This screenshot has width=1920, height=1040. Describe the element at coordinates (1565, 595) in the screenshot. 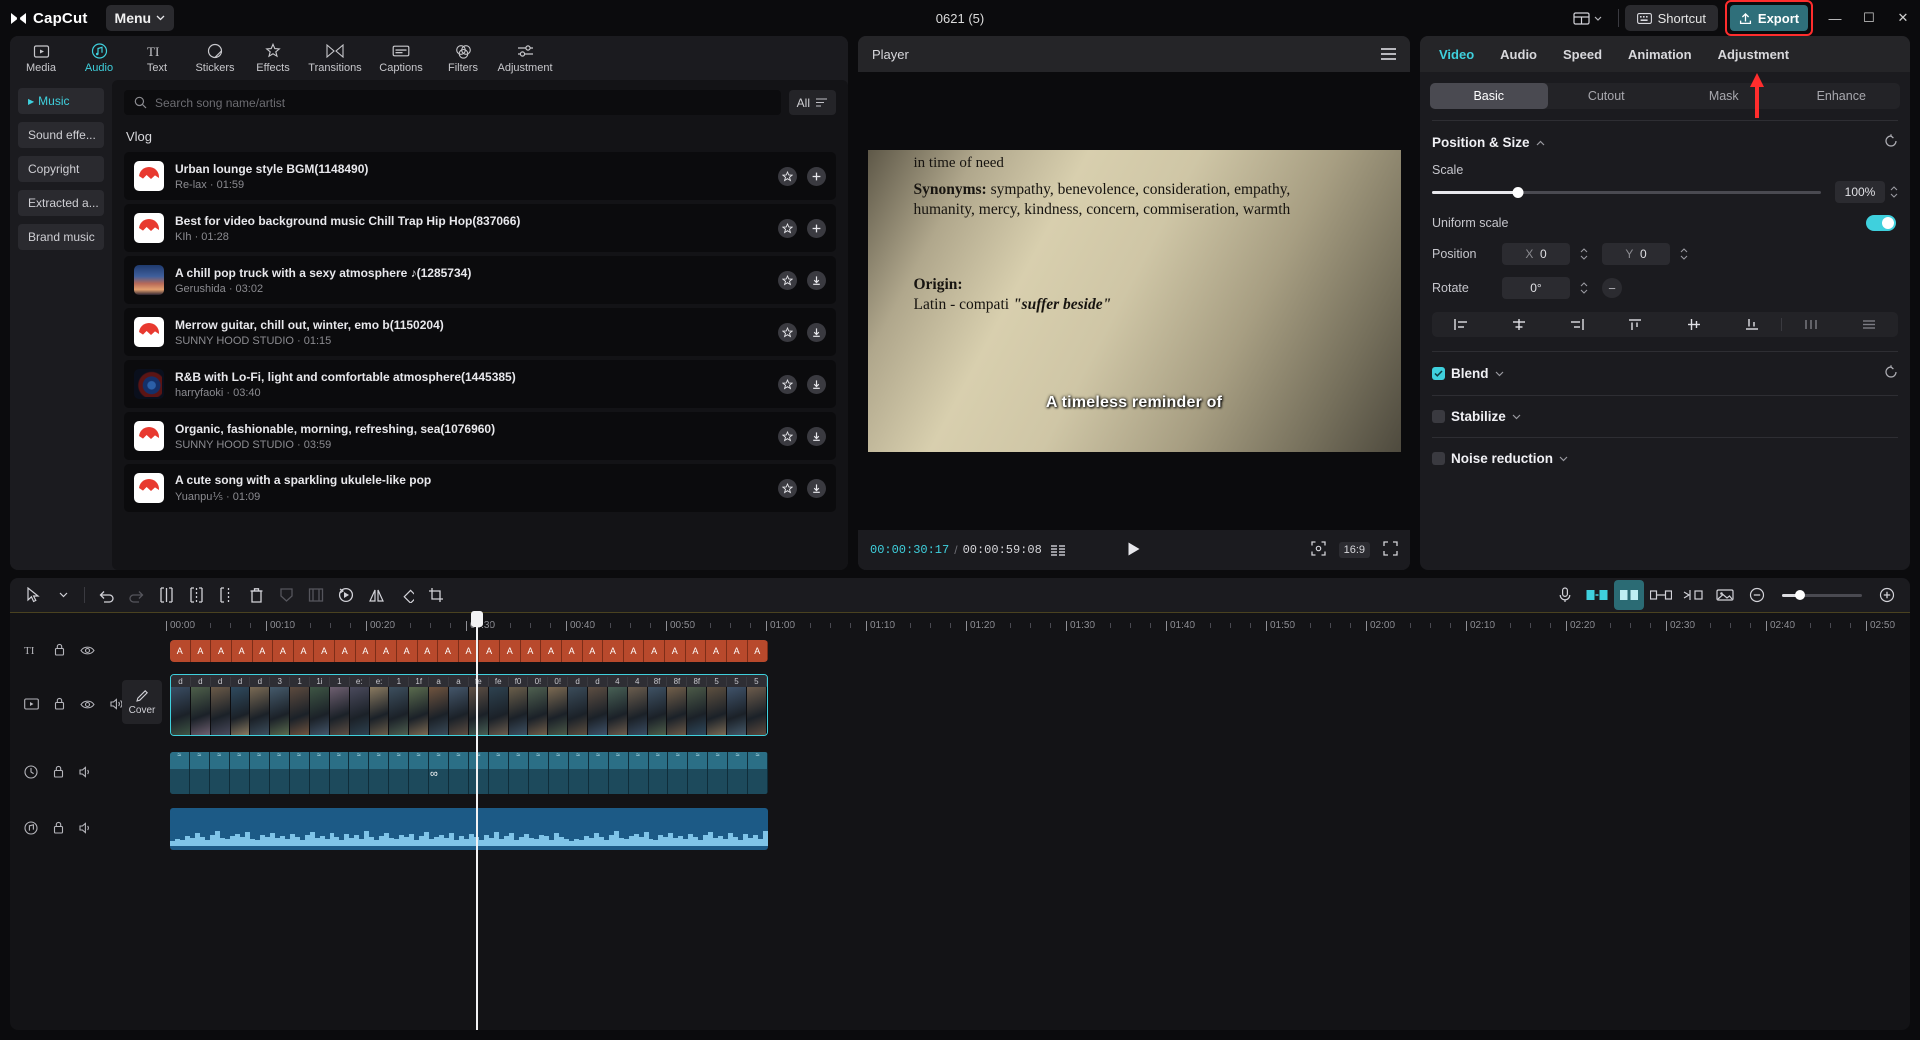

I see `microphone-icon` at that location.